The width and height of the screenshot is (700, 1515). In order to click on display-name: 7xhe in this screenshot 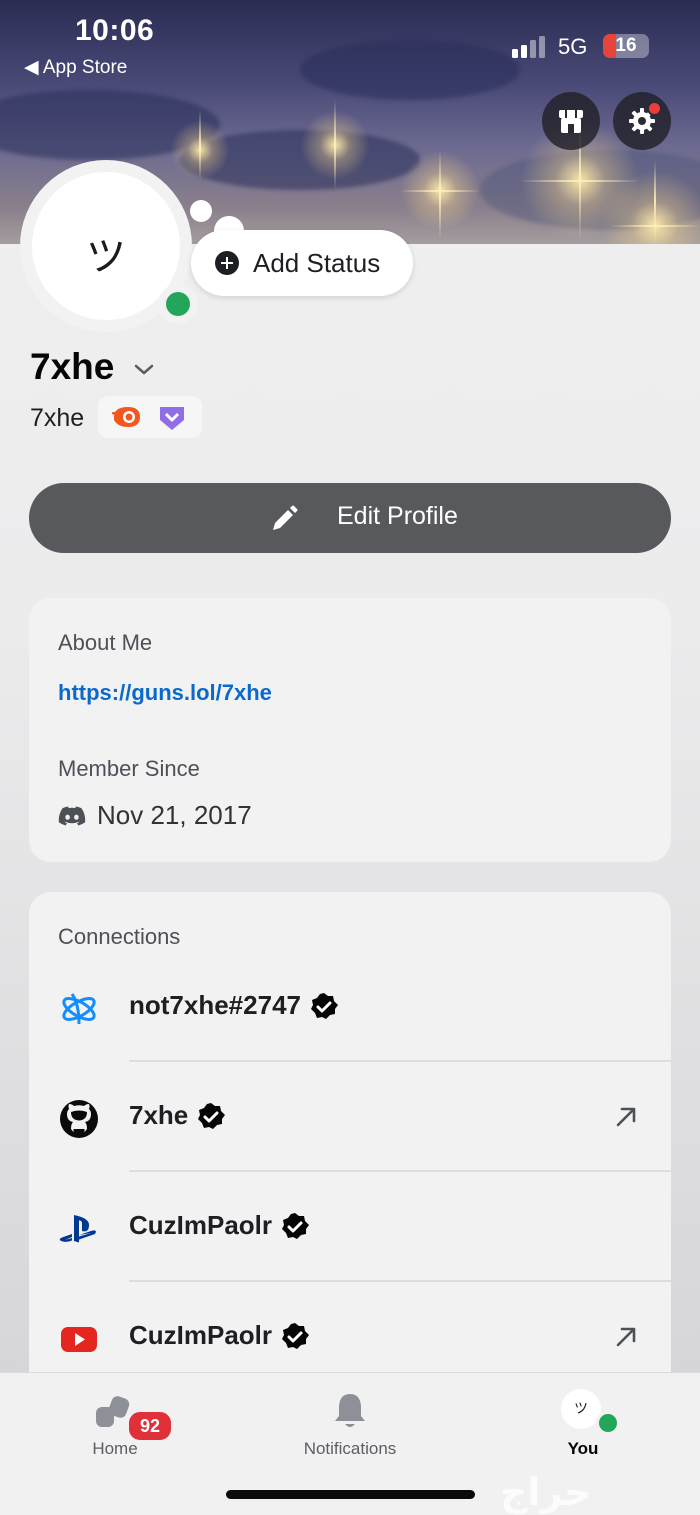, I will do `click(72, 366)`.